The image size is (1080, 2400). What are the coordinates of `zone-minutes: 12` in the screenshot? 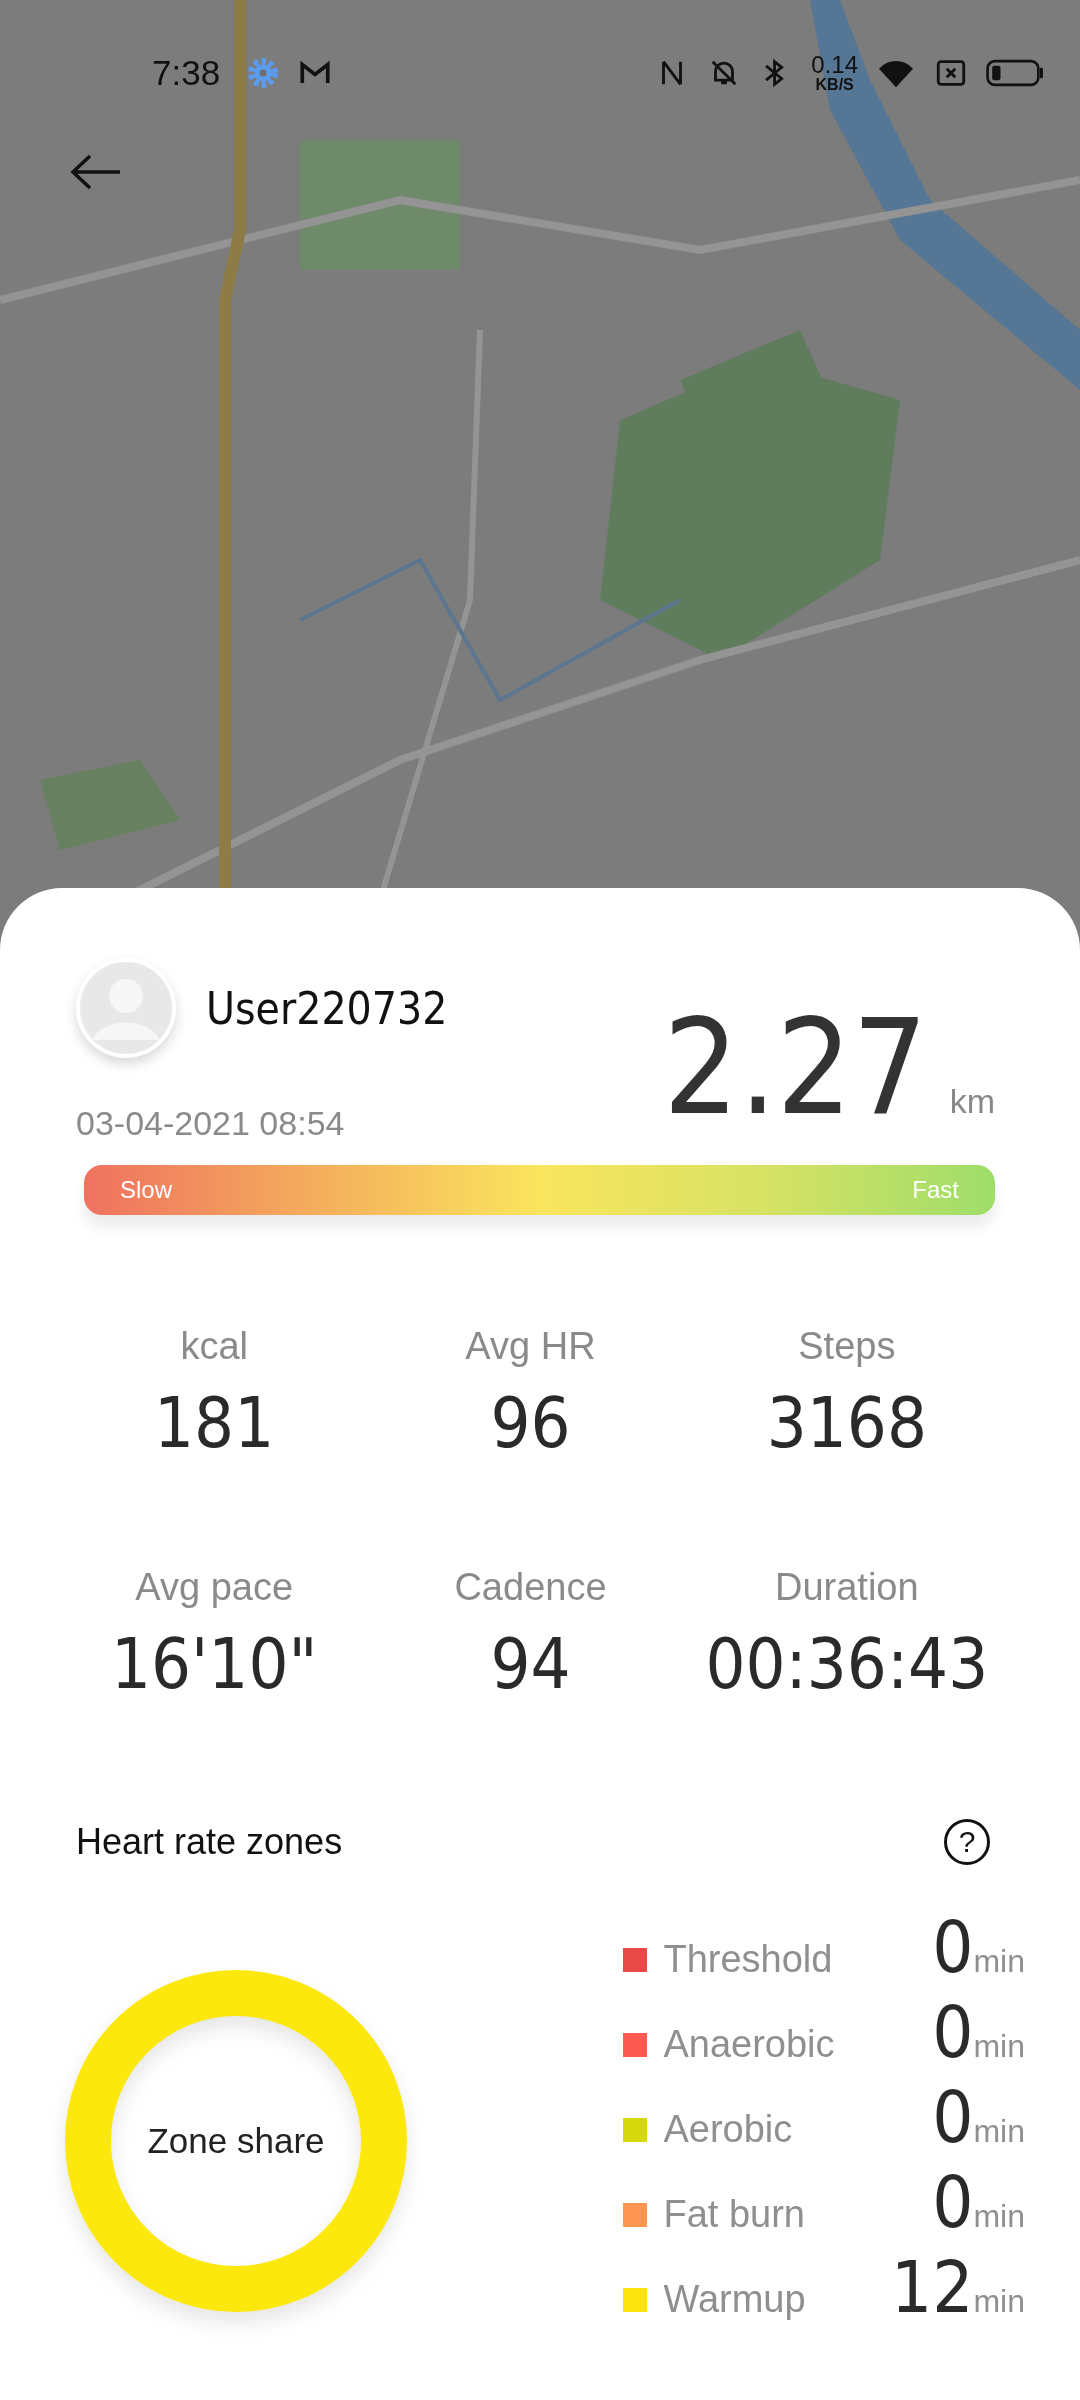 It's located at (932, 2287).